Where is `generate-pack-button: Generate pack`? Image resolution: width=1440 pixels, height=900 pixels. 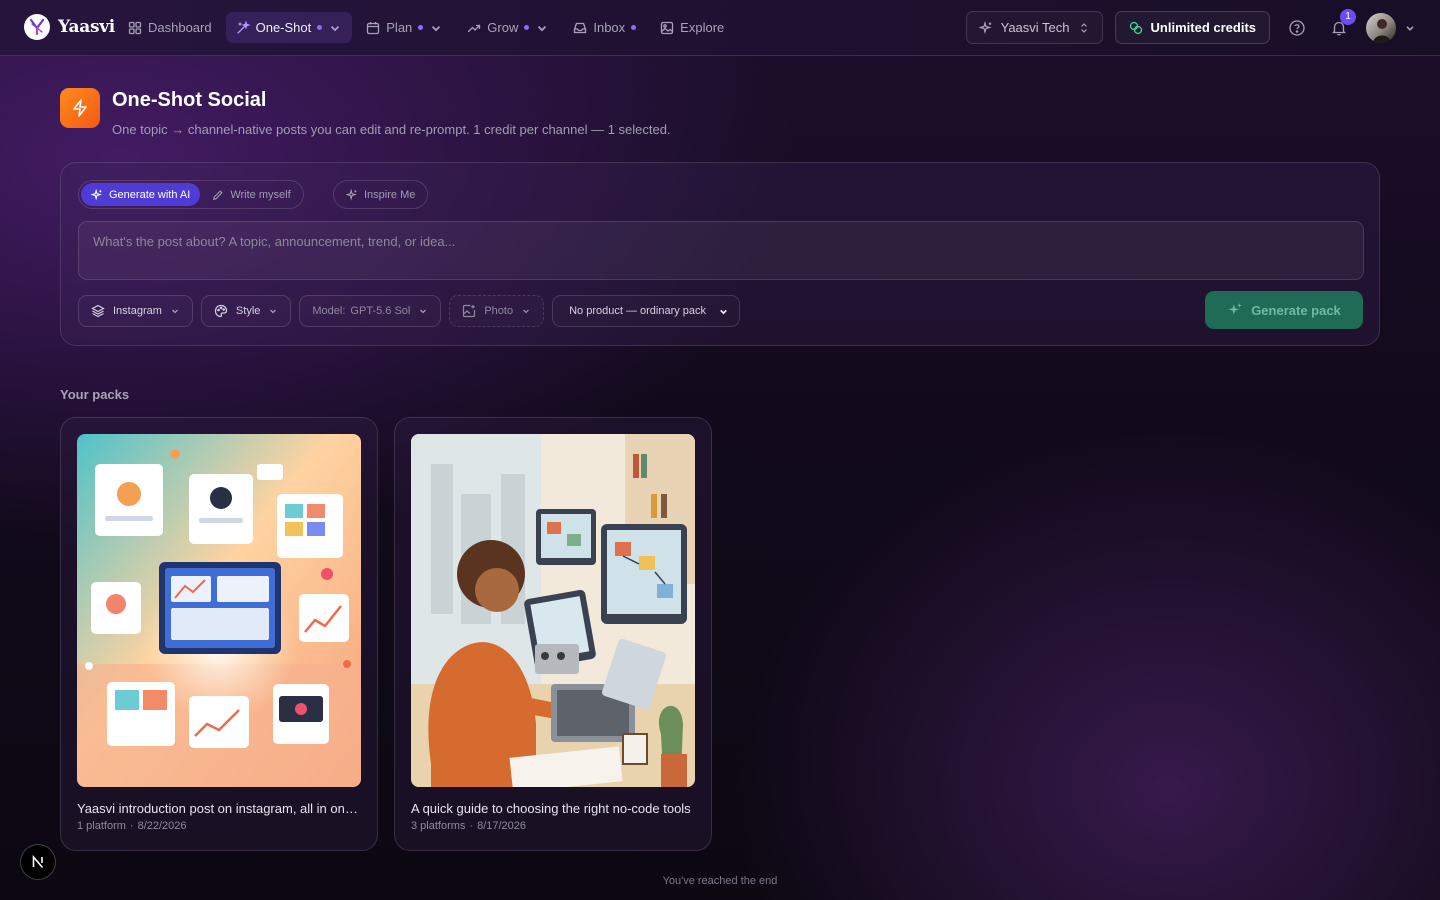
generate-pack-button: Generate pack is located at coordinates (1284, 310).